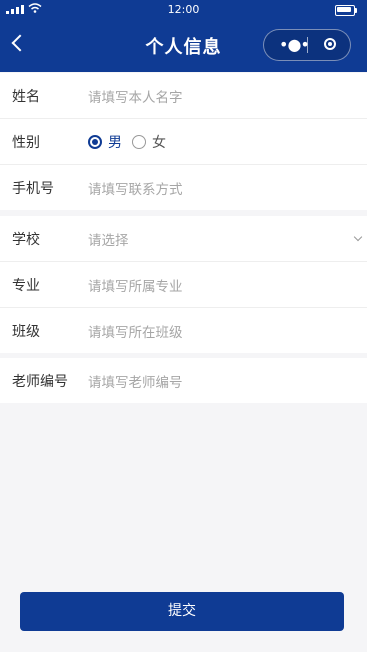 This screenshot has height=652, width=367. I want to click on gender-male-radio: 男, so click(105, 142).